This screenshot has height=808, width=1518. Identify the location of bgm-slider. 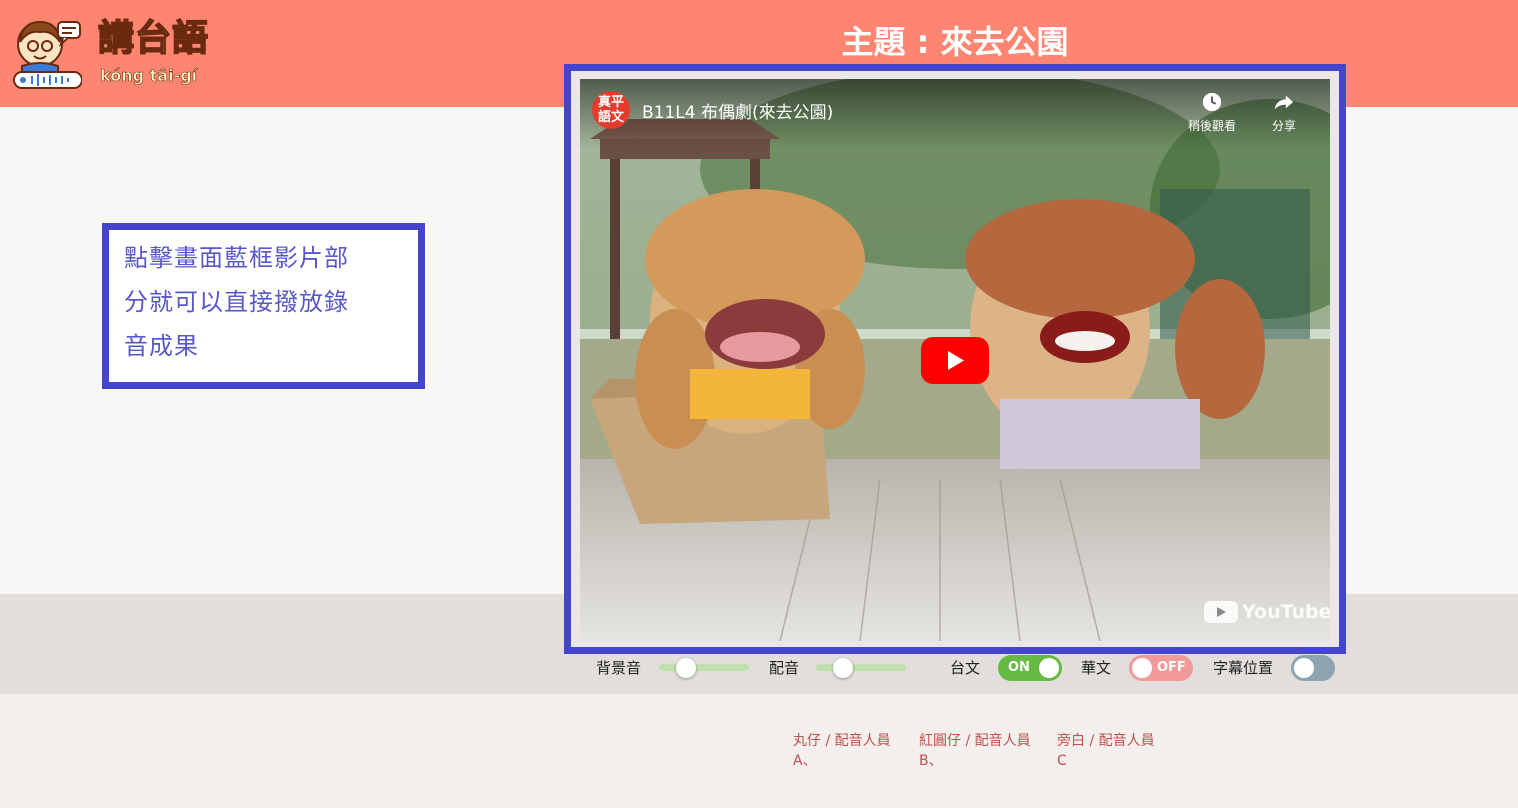
(704, 667).